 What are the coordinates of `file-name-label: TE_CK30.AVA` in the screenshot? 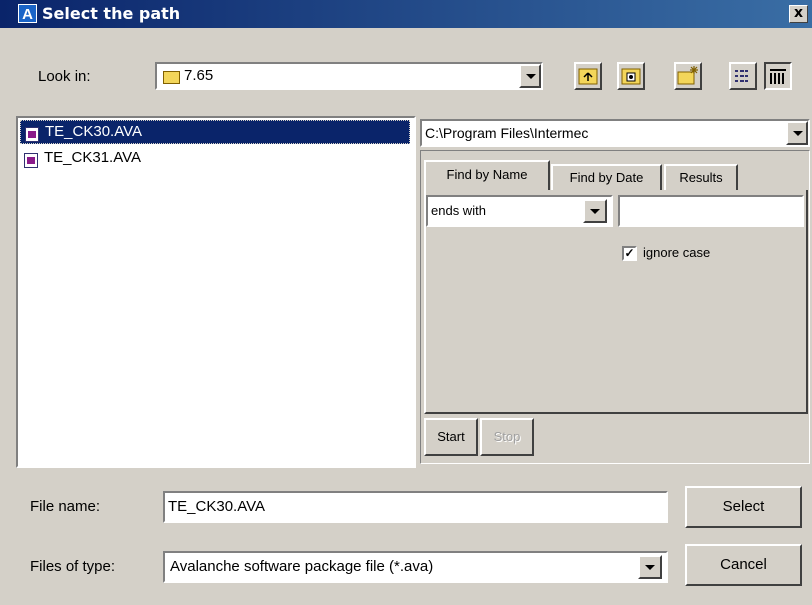 It's located at (93, 131).